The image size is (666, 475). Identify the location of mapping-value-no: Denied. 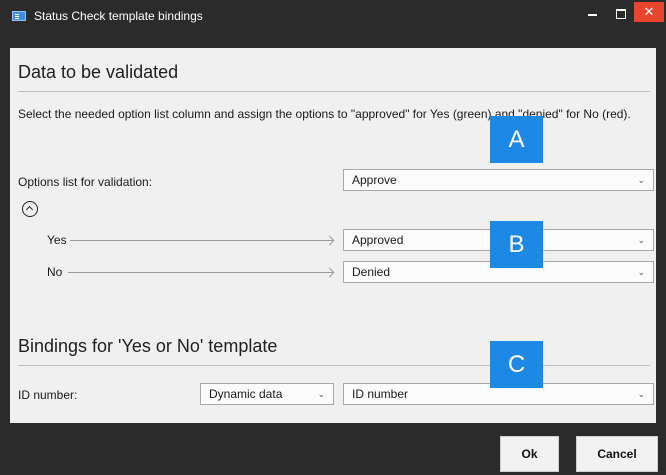
(371, 272).